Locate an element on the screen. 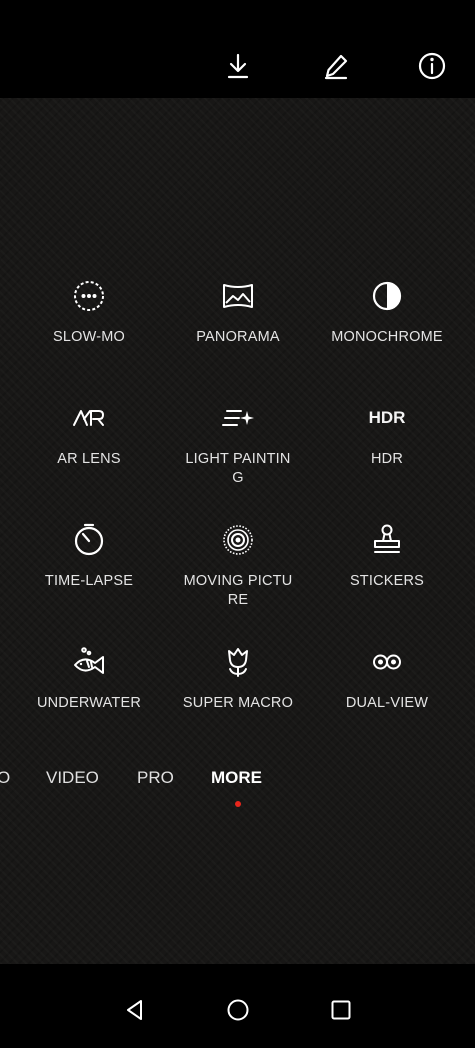  mode-dual-view: DUAL-VIEW is located at coordinates (387, 678).